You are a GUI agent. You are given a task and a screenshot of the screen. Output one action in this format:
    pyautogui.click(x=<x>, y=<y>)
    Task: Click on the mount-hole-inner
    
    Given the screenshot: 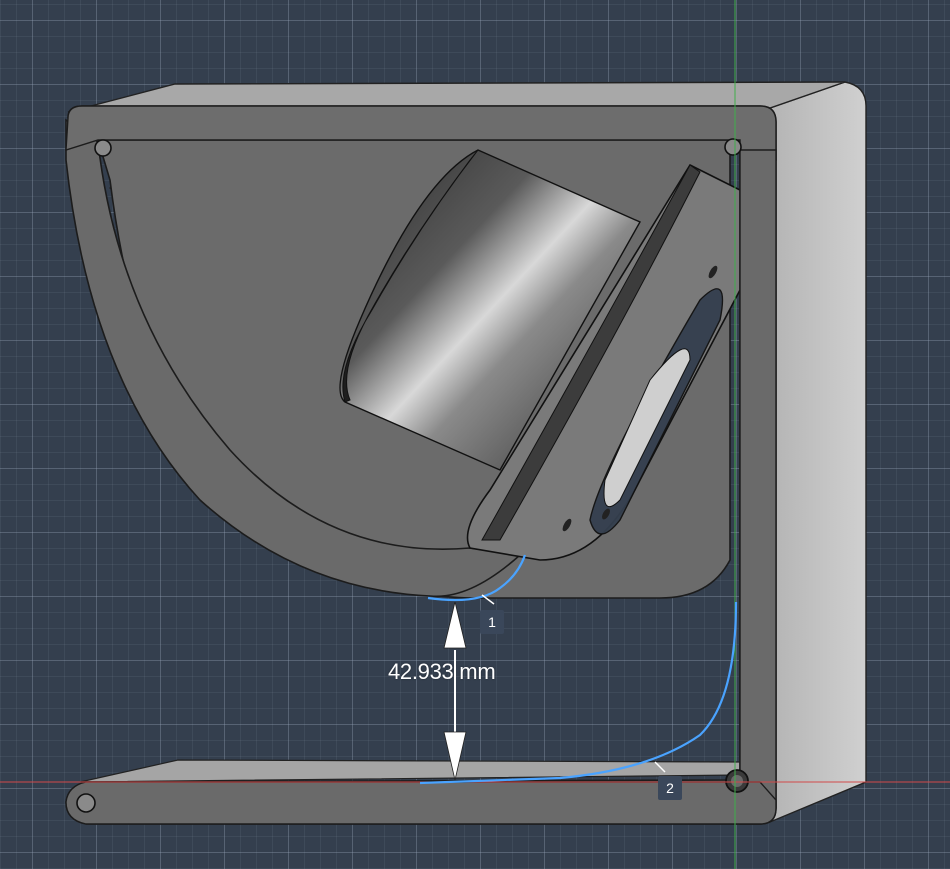 What is the action you would take?
    pyautogui.click(x=737, y=781)
    